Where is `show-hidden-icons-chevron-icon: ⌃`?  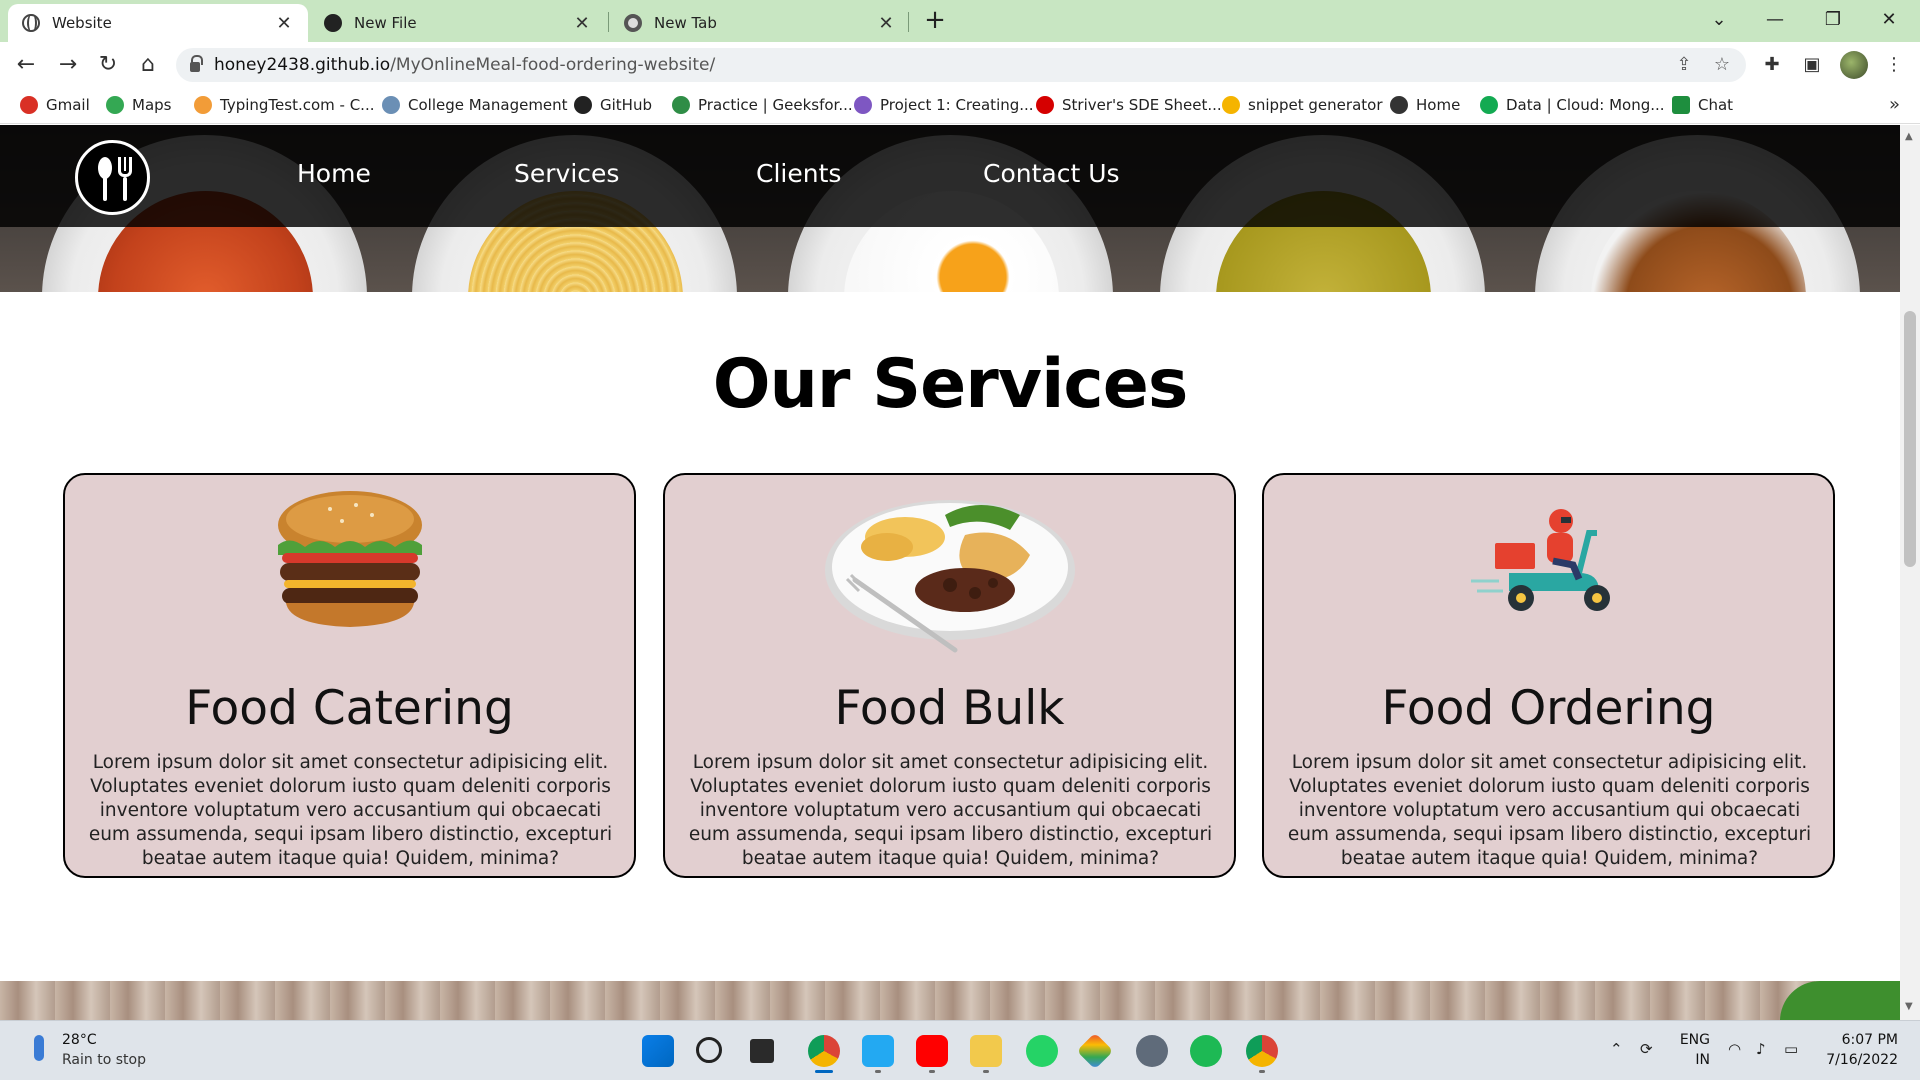
show-hidden-icons-chevron-icon: ⌃ is located at coordinates (1616, 1049).